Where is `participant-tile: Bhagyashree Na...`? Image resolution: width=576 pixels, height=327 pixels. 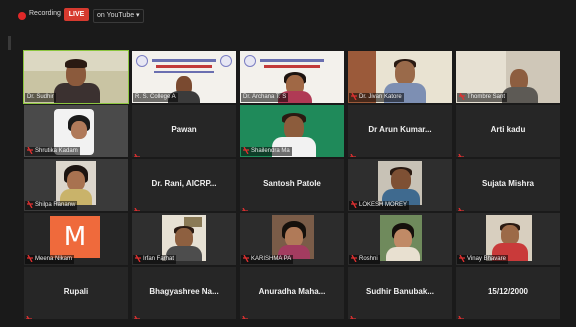 participant-tile: Bhagyashree Na... is located at coordinates (184, 293).